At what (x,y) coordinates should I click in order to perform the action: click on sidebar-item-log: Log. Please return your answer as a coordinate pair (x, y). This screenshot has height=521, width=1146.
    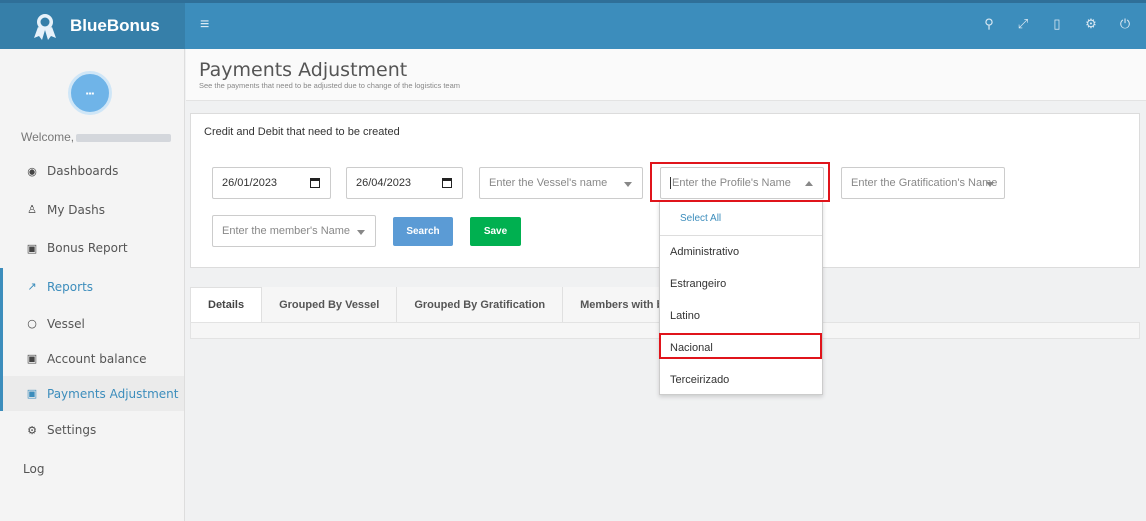
    Looking at the image, I should click on (92, 469).